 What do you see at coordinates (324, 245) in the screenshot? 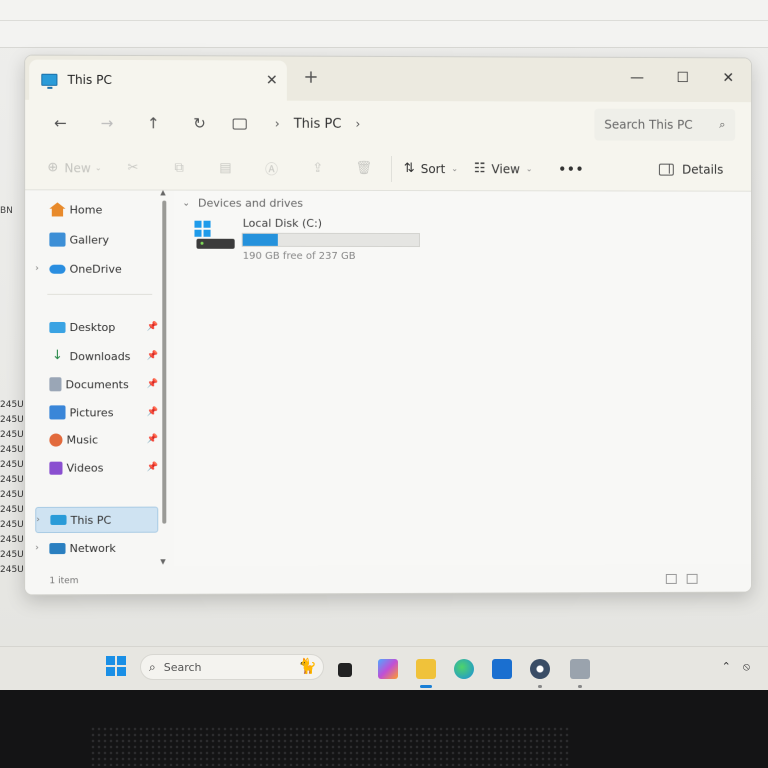
I see `drive-local-disk-c: Local Disk (C:) 190 GB free of 237 GB` at bounding box center [324, 245].